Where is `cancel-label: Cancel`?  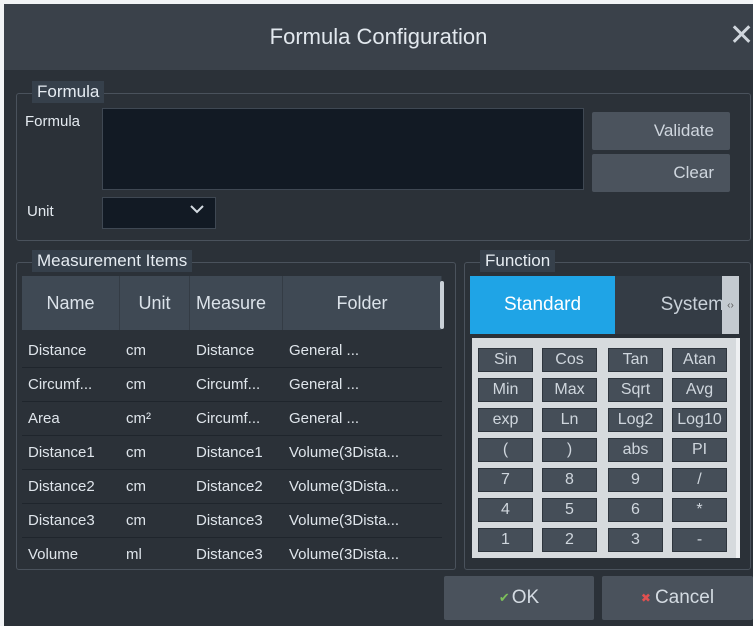 cancel-label: Cancel is located at coordinates (684, 597).